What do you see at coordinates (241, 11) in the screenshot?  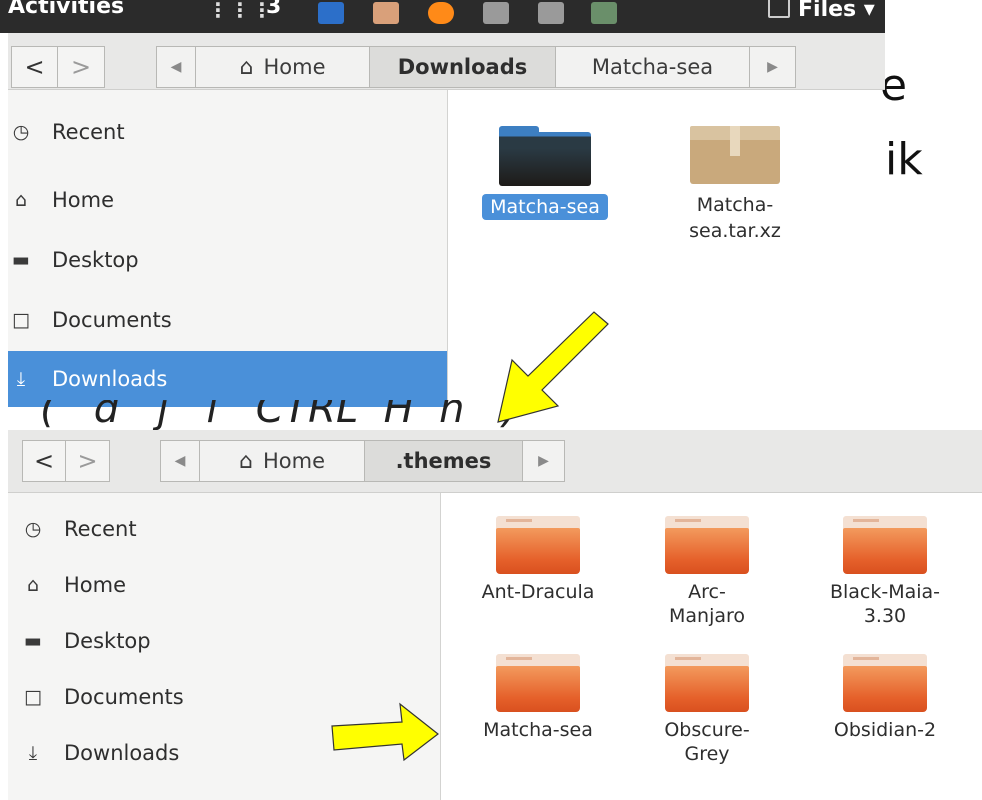 I see `app-grid-icon: ⋮⋮⋮` at bounding box center [241, 11].